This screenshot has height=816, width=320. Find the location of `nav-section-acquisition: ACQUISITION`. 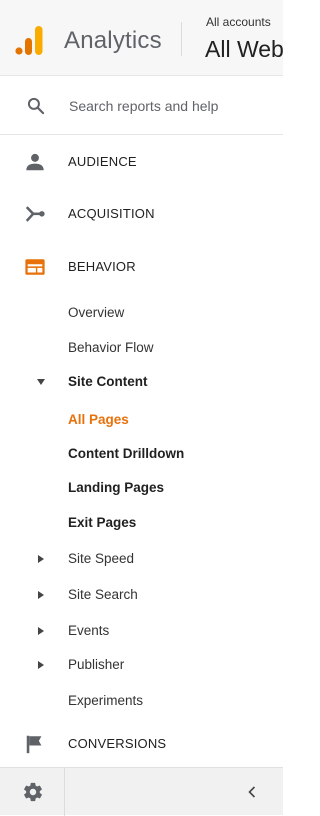

nav-section-acquisition: ACQUISITION is located at coordinates (141, 214).